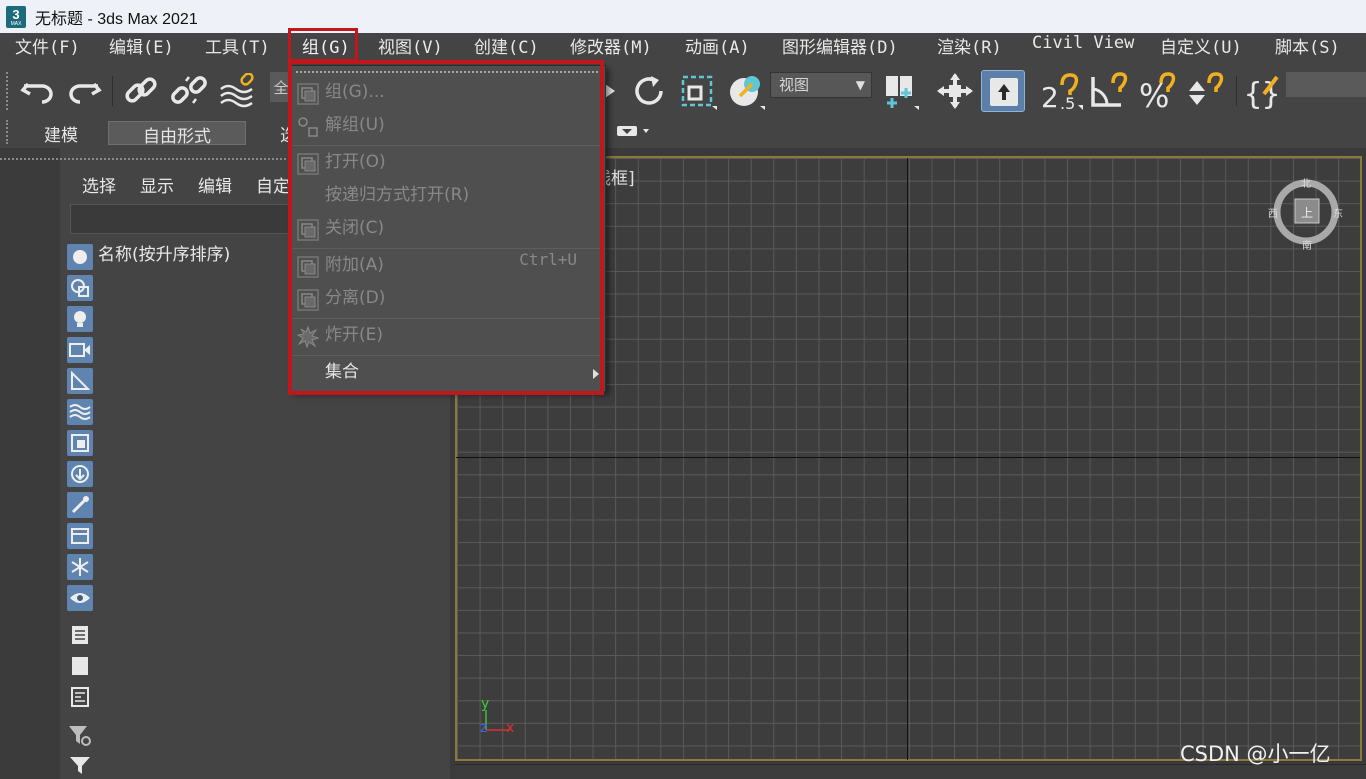 The width and height of the screenshot is (1366, 779). I want to click on link-icon, so click(142, 91).